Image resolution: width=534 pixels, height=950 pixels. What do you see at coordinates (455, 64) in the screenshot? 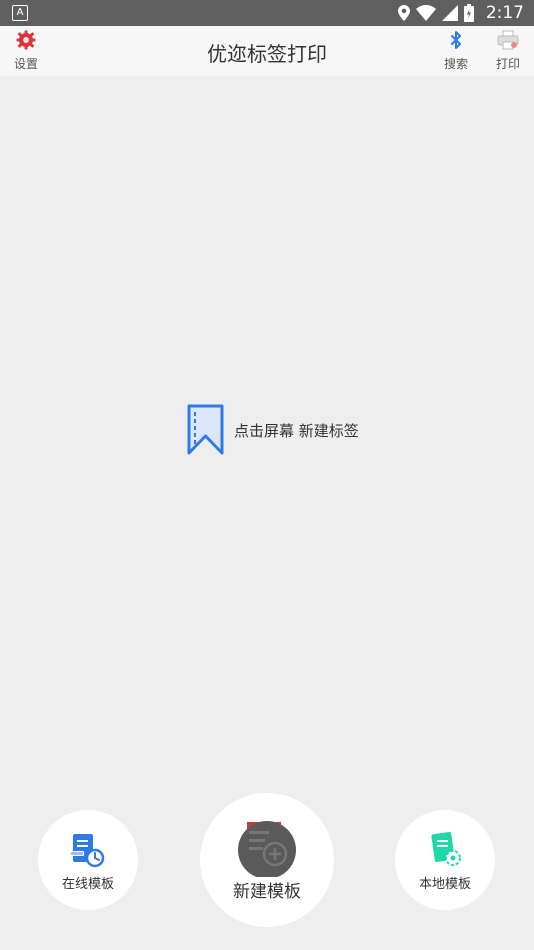
I see `search-label: 搜索` at bounding box center [455, 64].